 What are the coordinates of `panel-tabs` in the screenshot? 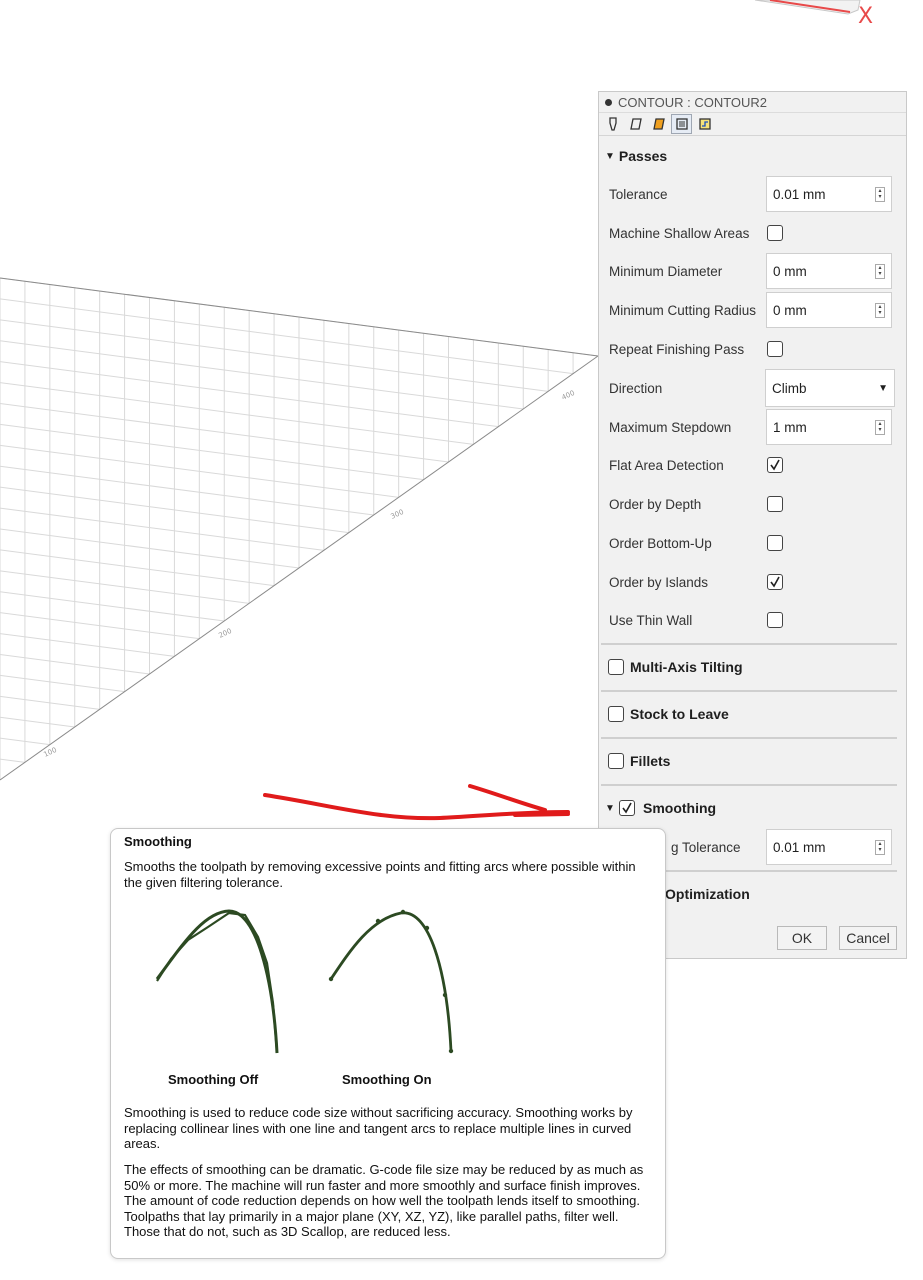 It's located at (752, 124).